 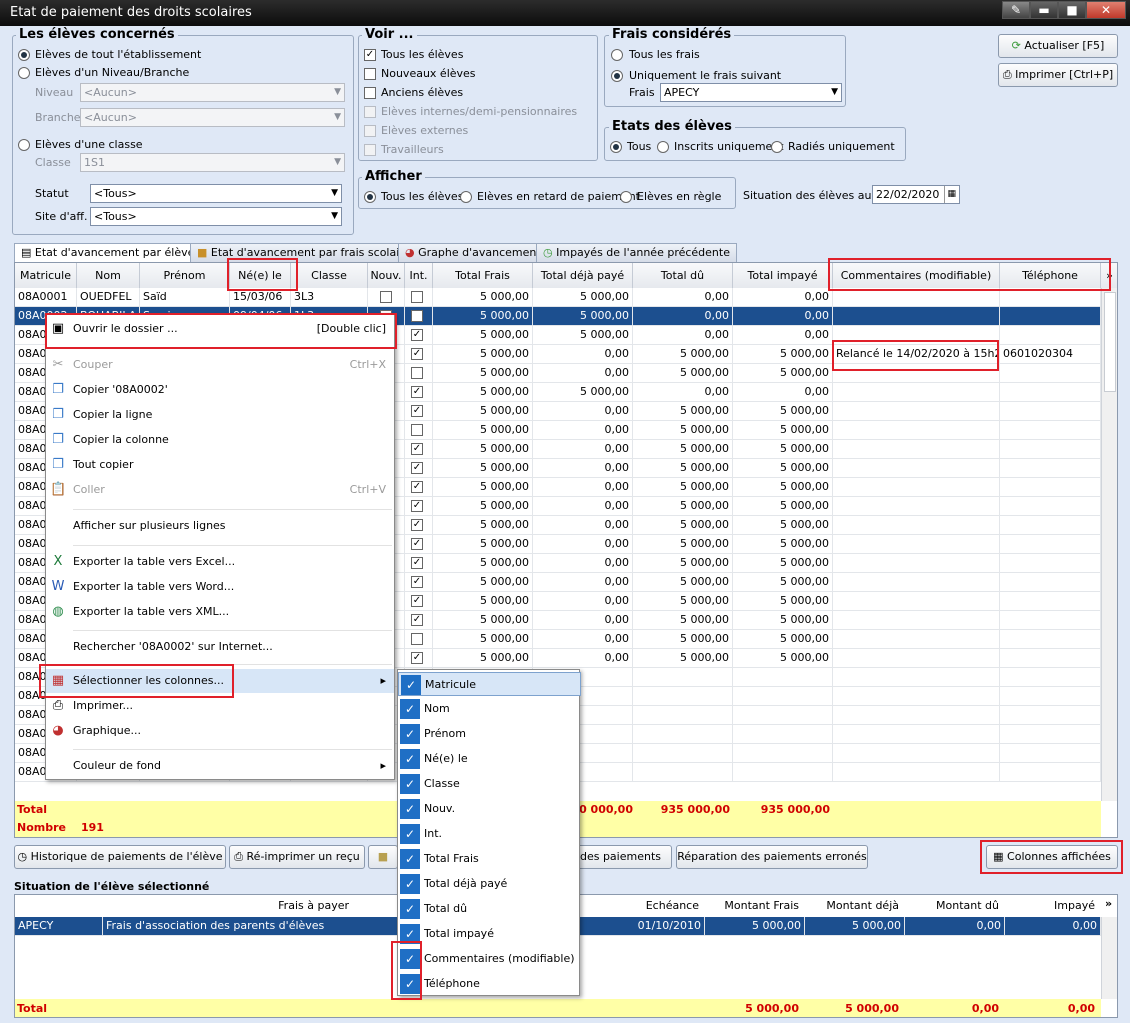 What do you see at coordinates (1058, 75) in the screenshot?
I see `print-button: ⎙ Imprimer [Ctrl+P]` at bounding box center [1058, 75].